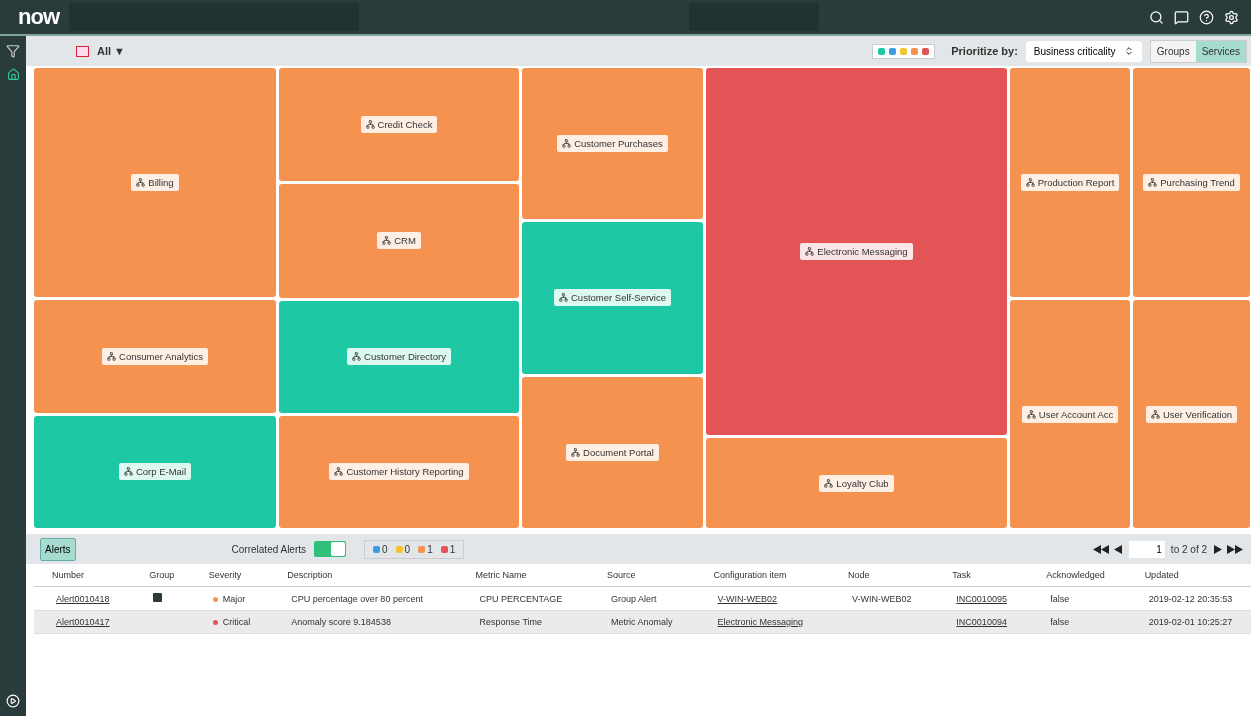  I want to click on treemap-tile: Customer Self-Service, so click(612, 298).